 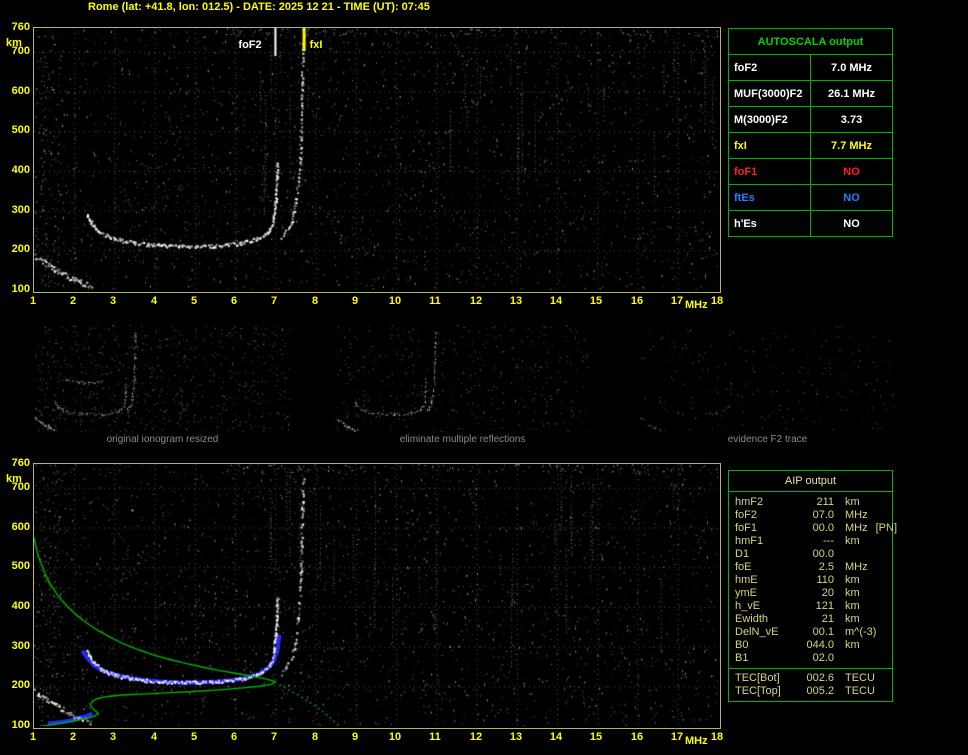 I want to click on y-tick-label: 100, so click(x=20, y=289).